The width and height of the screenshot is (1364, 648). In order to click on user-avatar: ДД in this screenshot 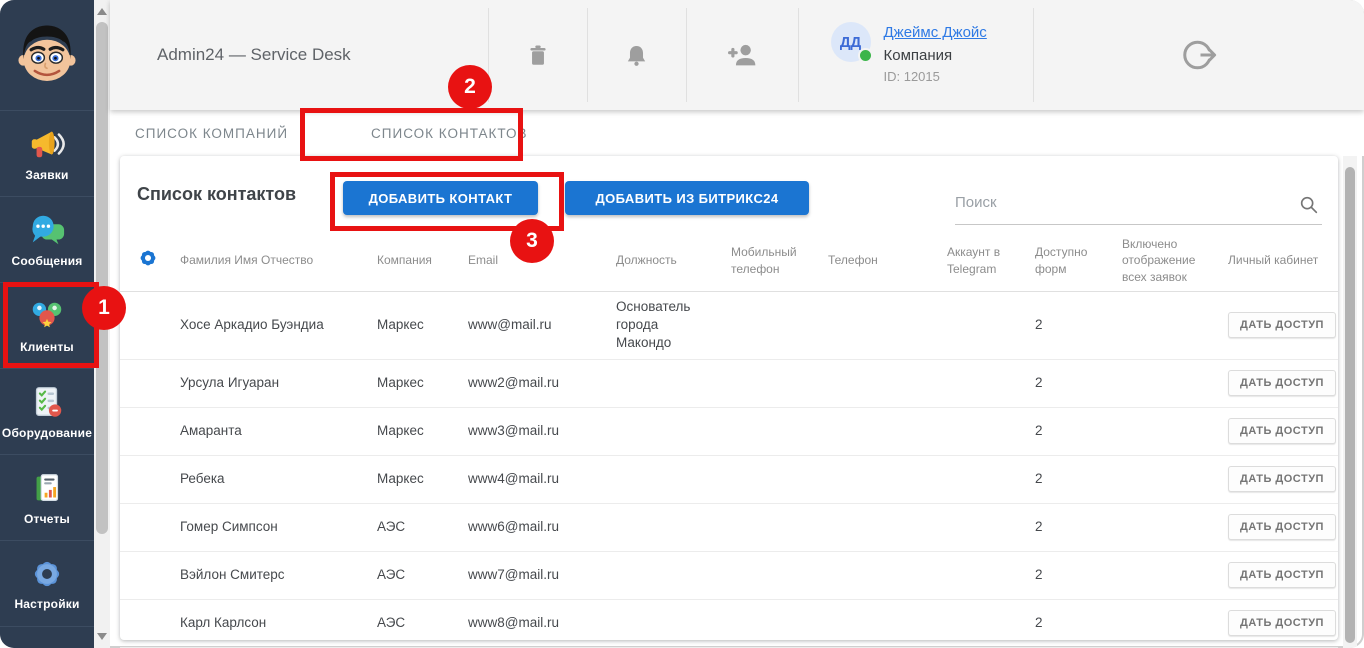, I will do `click(851, 42)`.